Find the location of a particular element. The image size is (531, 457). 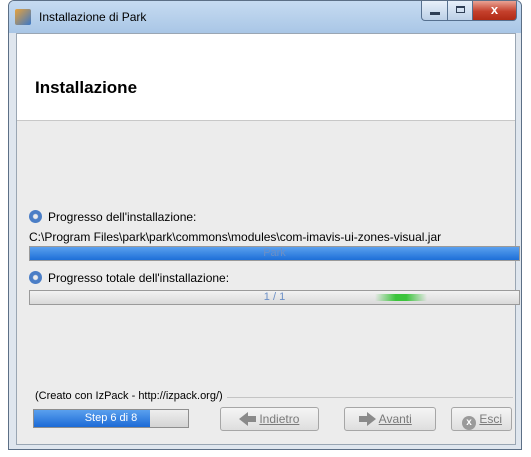

package-icon is located at coordinates (23, 17).